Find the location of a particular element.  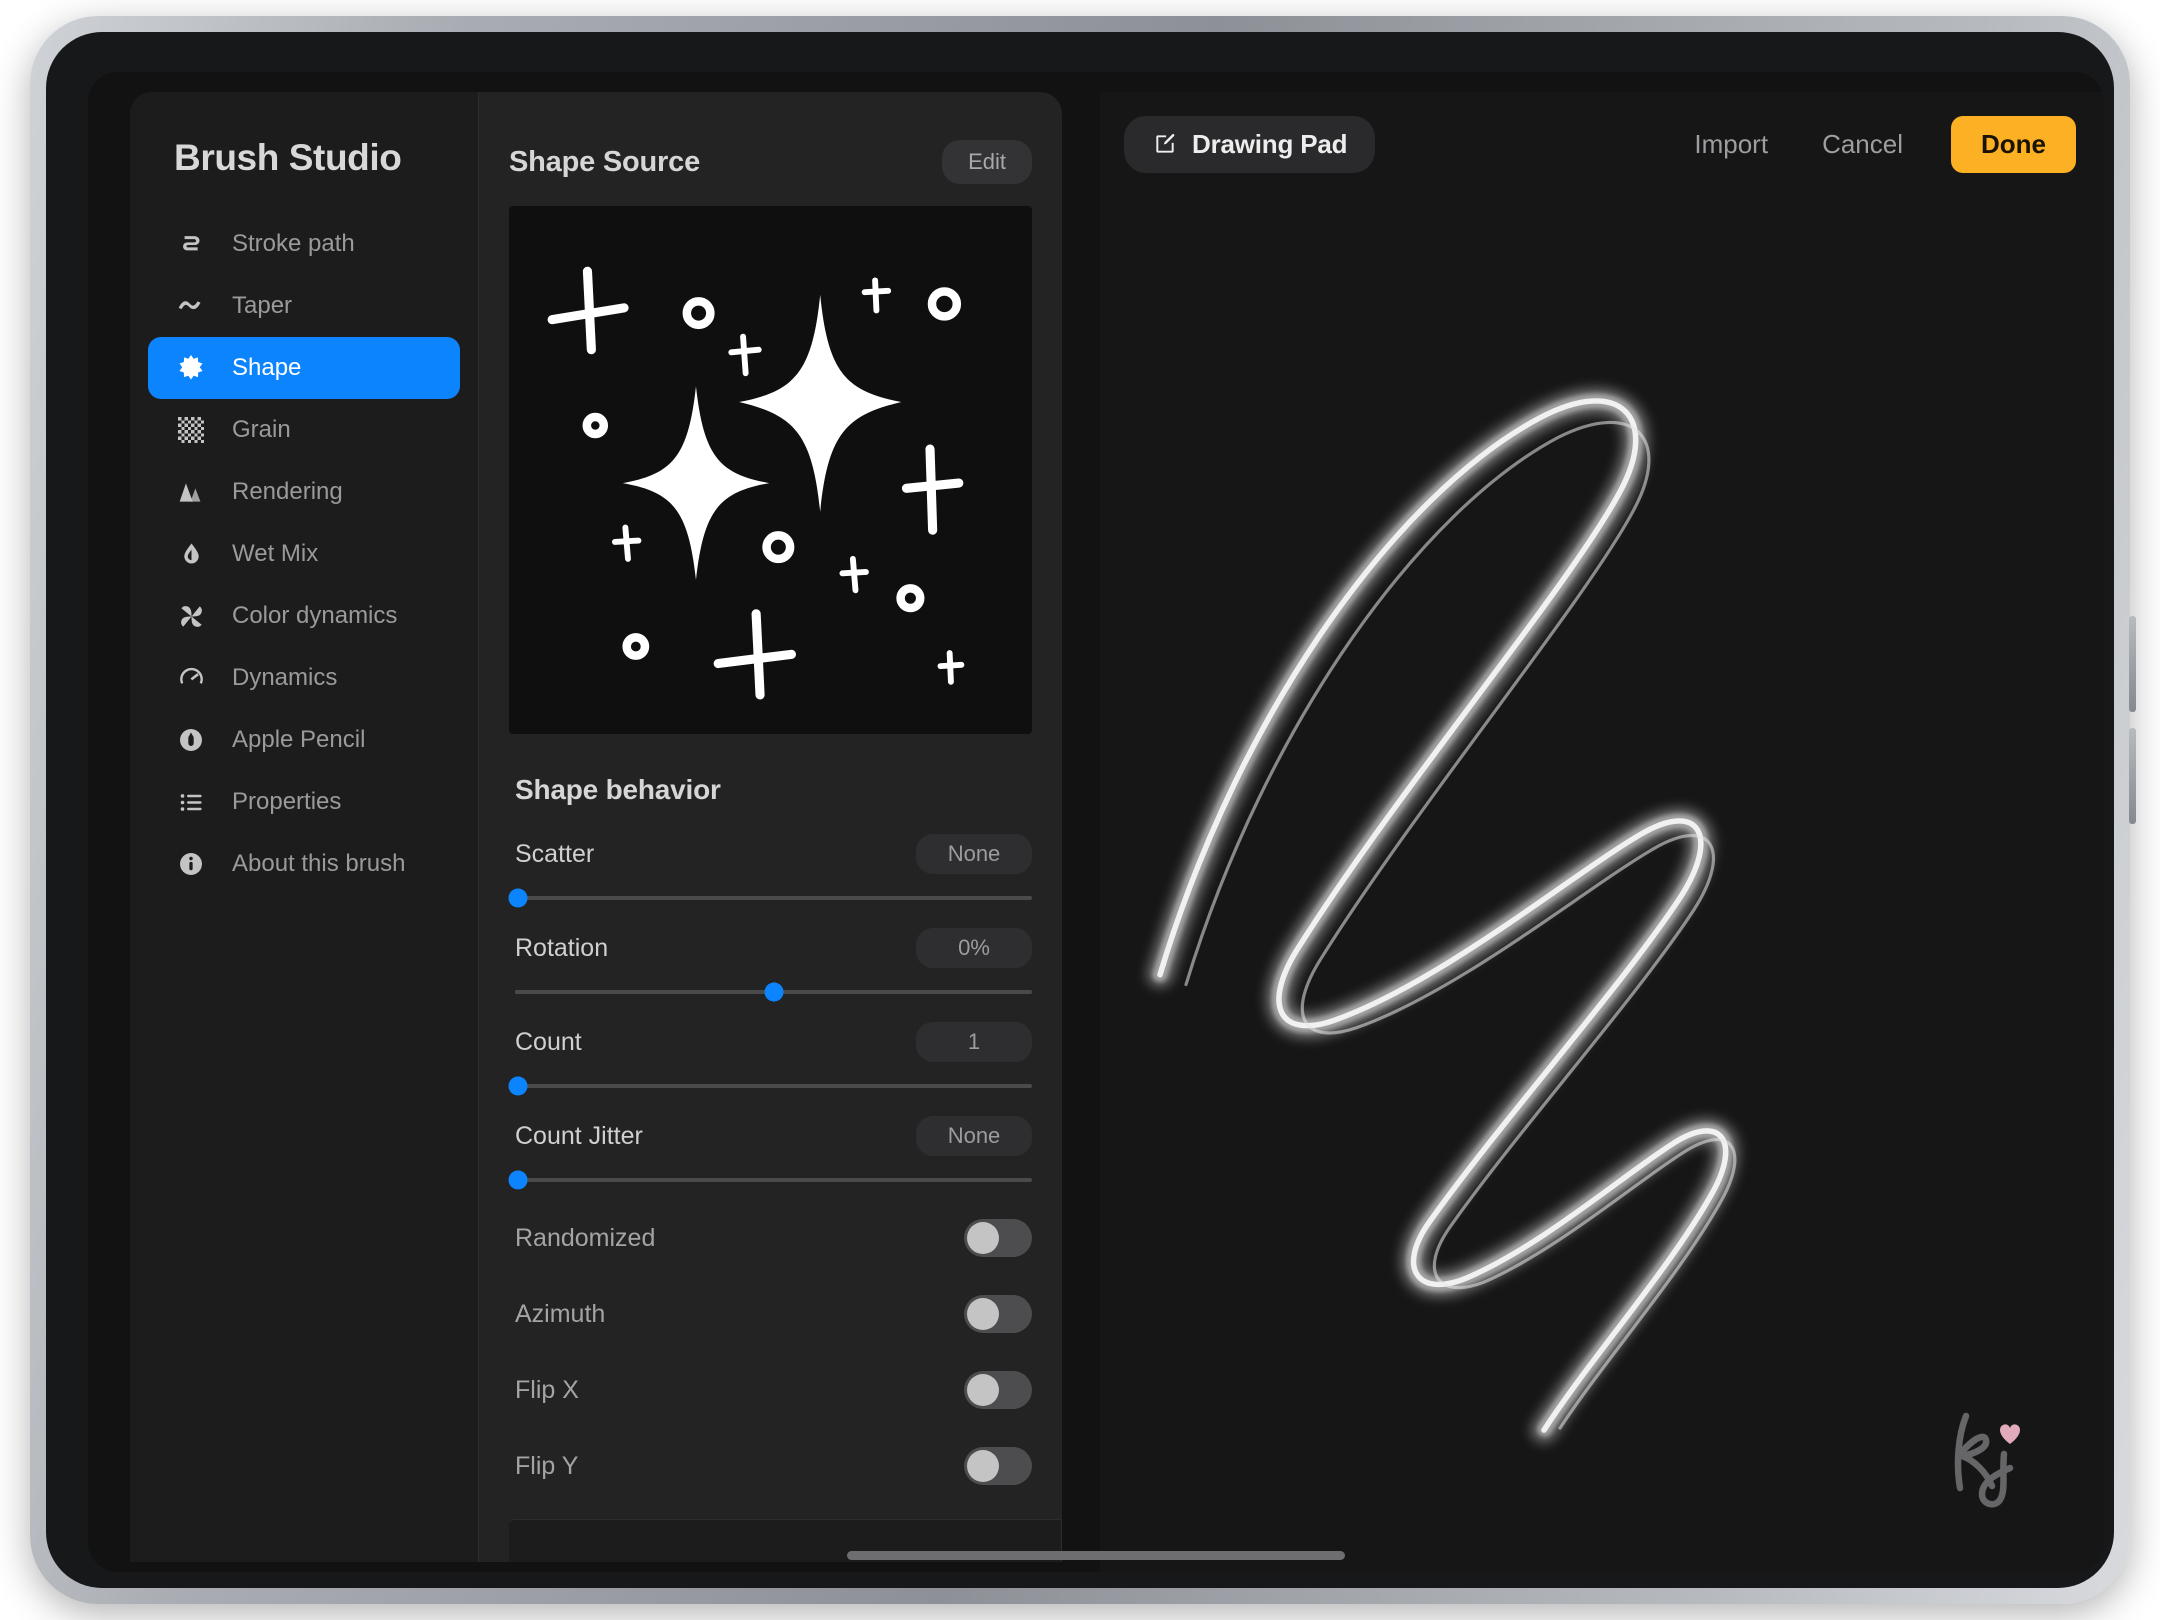

sidebar-item-label: Stroke path is located at coordinates (293, 243).